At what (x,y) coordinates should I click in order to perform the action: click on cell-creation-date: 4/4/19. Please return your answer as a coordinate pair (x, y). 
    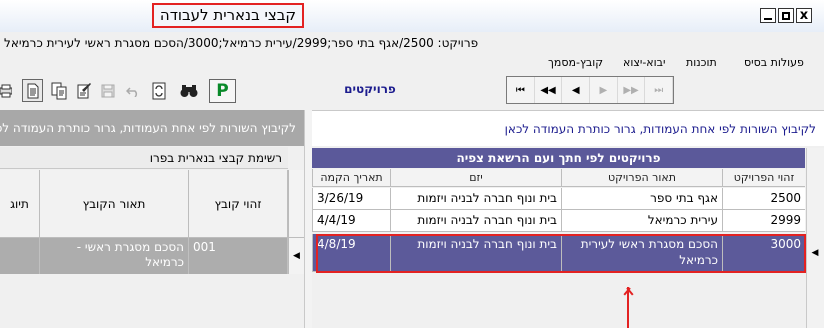
    Looking at the image, I should click on (351, 221).